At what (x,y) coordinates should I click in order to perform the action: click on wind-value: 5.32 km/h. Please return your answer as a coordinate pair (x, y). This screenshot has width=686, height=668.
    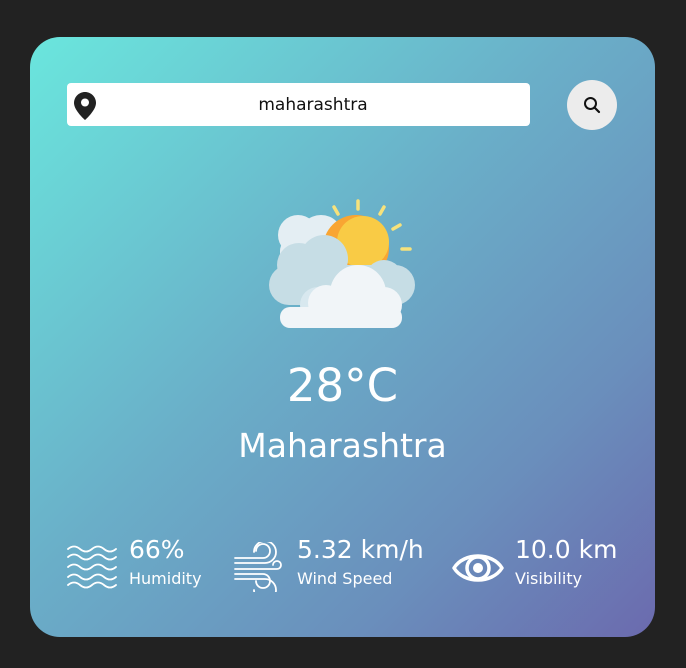
    Looking at the image, I should click on (360, 549).